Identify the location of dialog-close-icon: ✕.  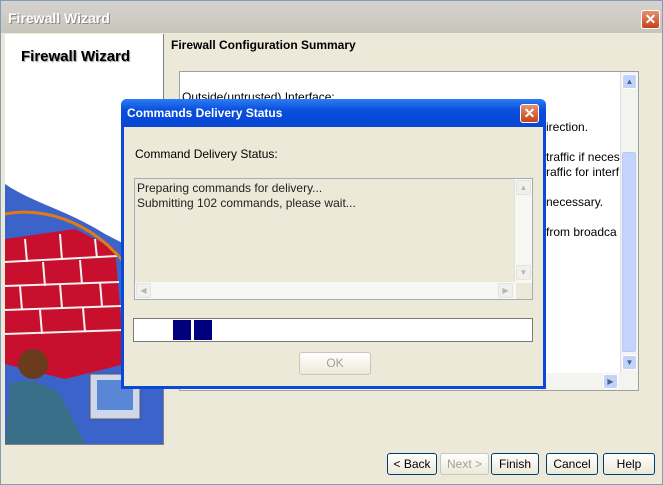
(529, 113).